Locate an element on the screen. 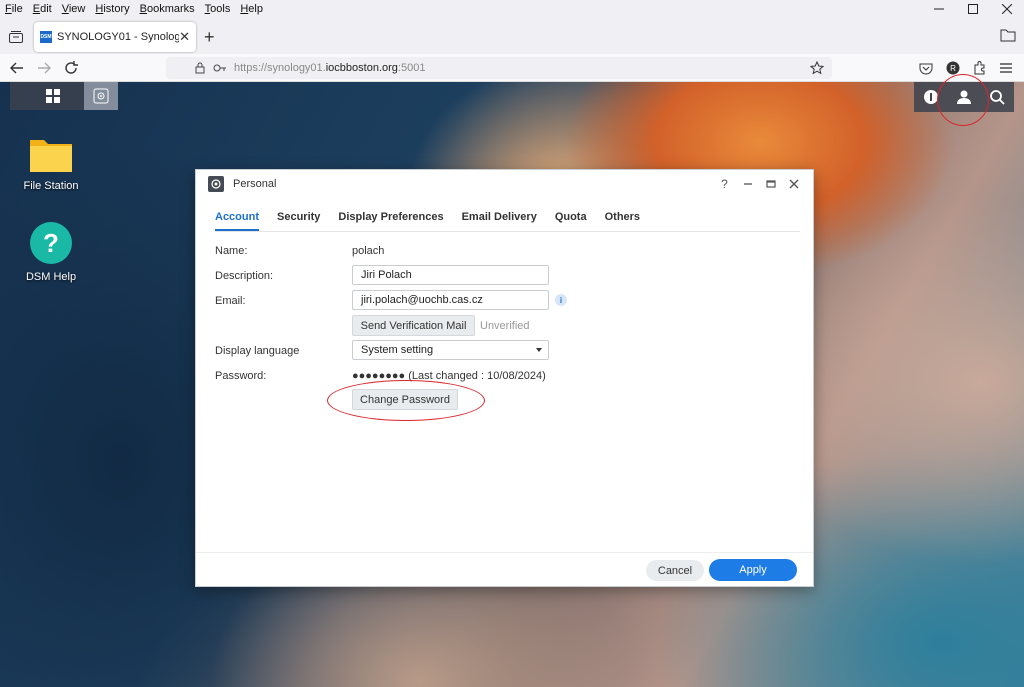 This screenshot has height=687, width=1024. dialog-controls: ? is located at coordinates (759, 183).